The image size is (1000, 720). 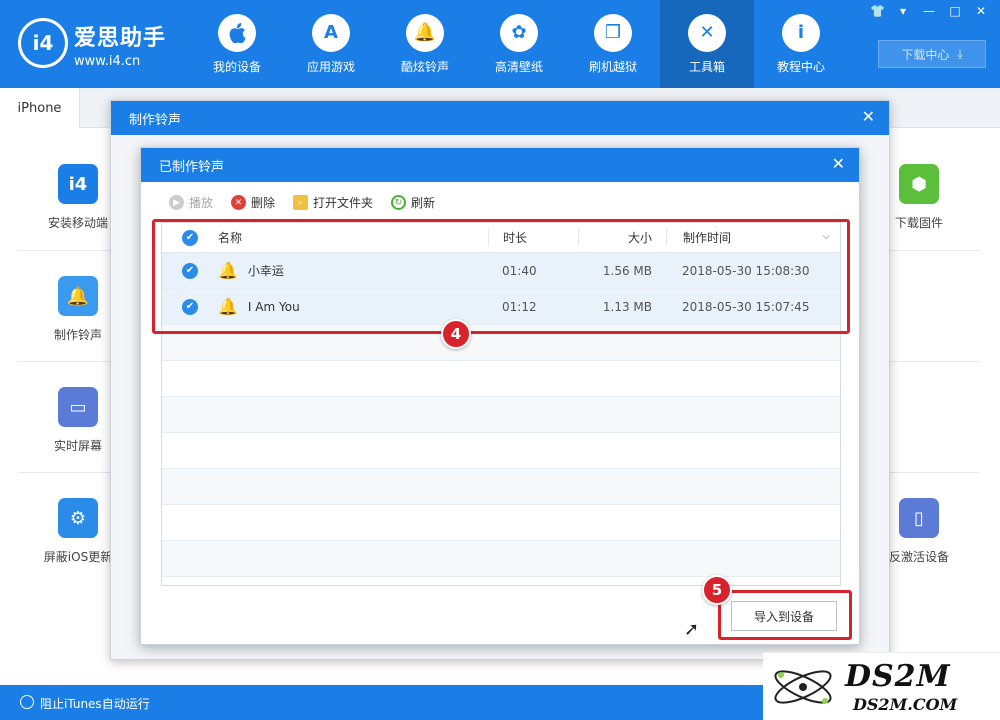 I want to click on tool-label: 制作铃声, so click(x=77, y=335).